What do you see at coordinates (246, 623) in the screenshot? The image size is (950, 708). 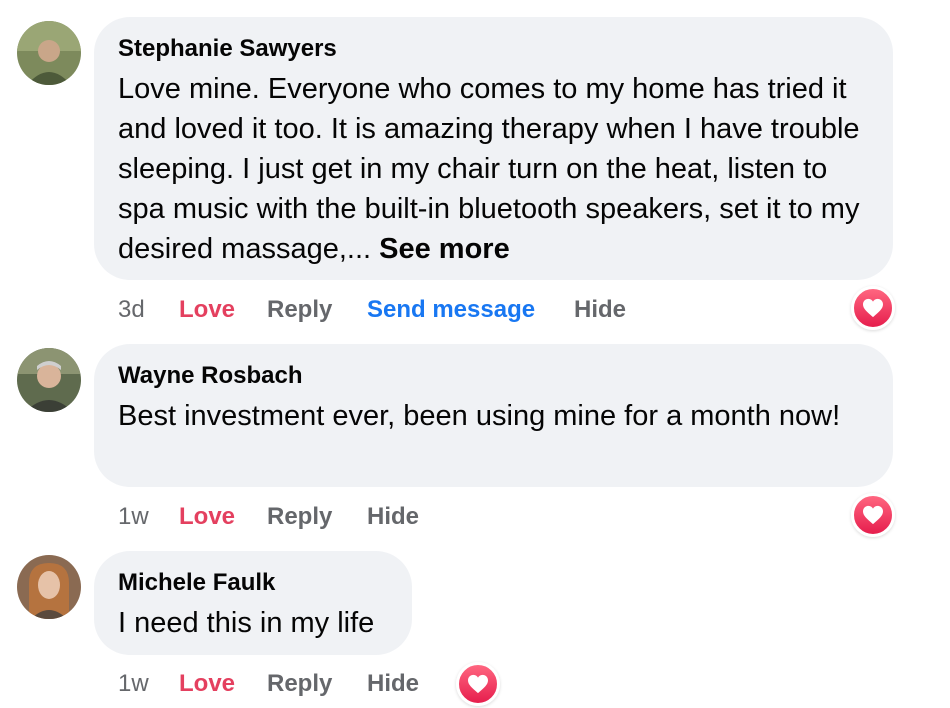 I see `comment-text: I need this in my life` at bounding box center [246, 623].